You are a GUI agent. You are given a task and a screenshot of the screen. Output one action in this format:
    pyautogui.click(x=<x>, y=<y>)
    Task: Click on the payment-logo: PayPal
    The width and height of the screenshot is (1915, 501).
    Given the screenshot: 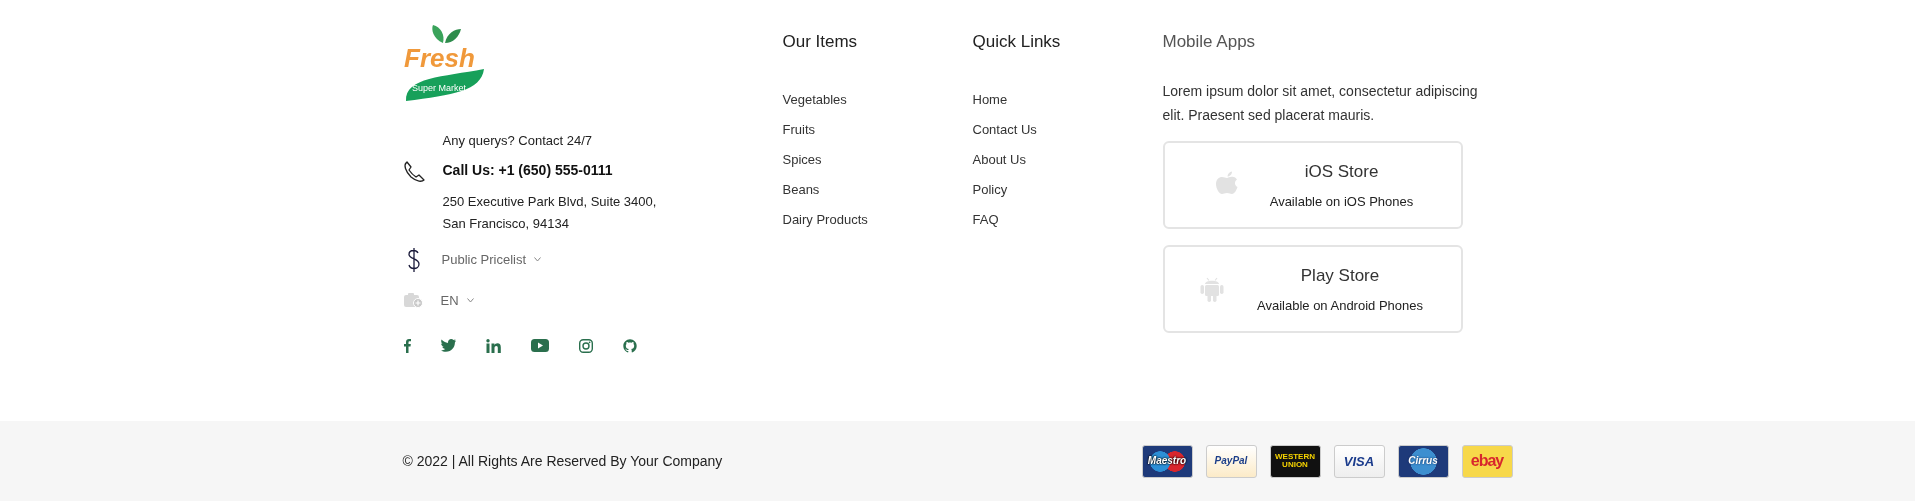 What is the action you would take?
    pyautogui.click(x=1231, y=461)
    